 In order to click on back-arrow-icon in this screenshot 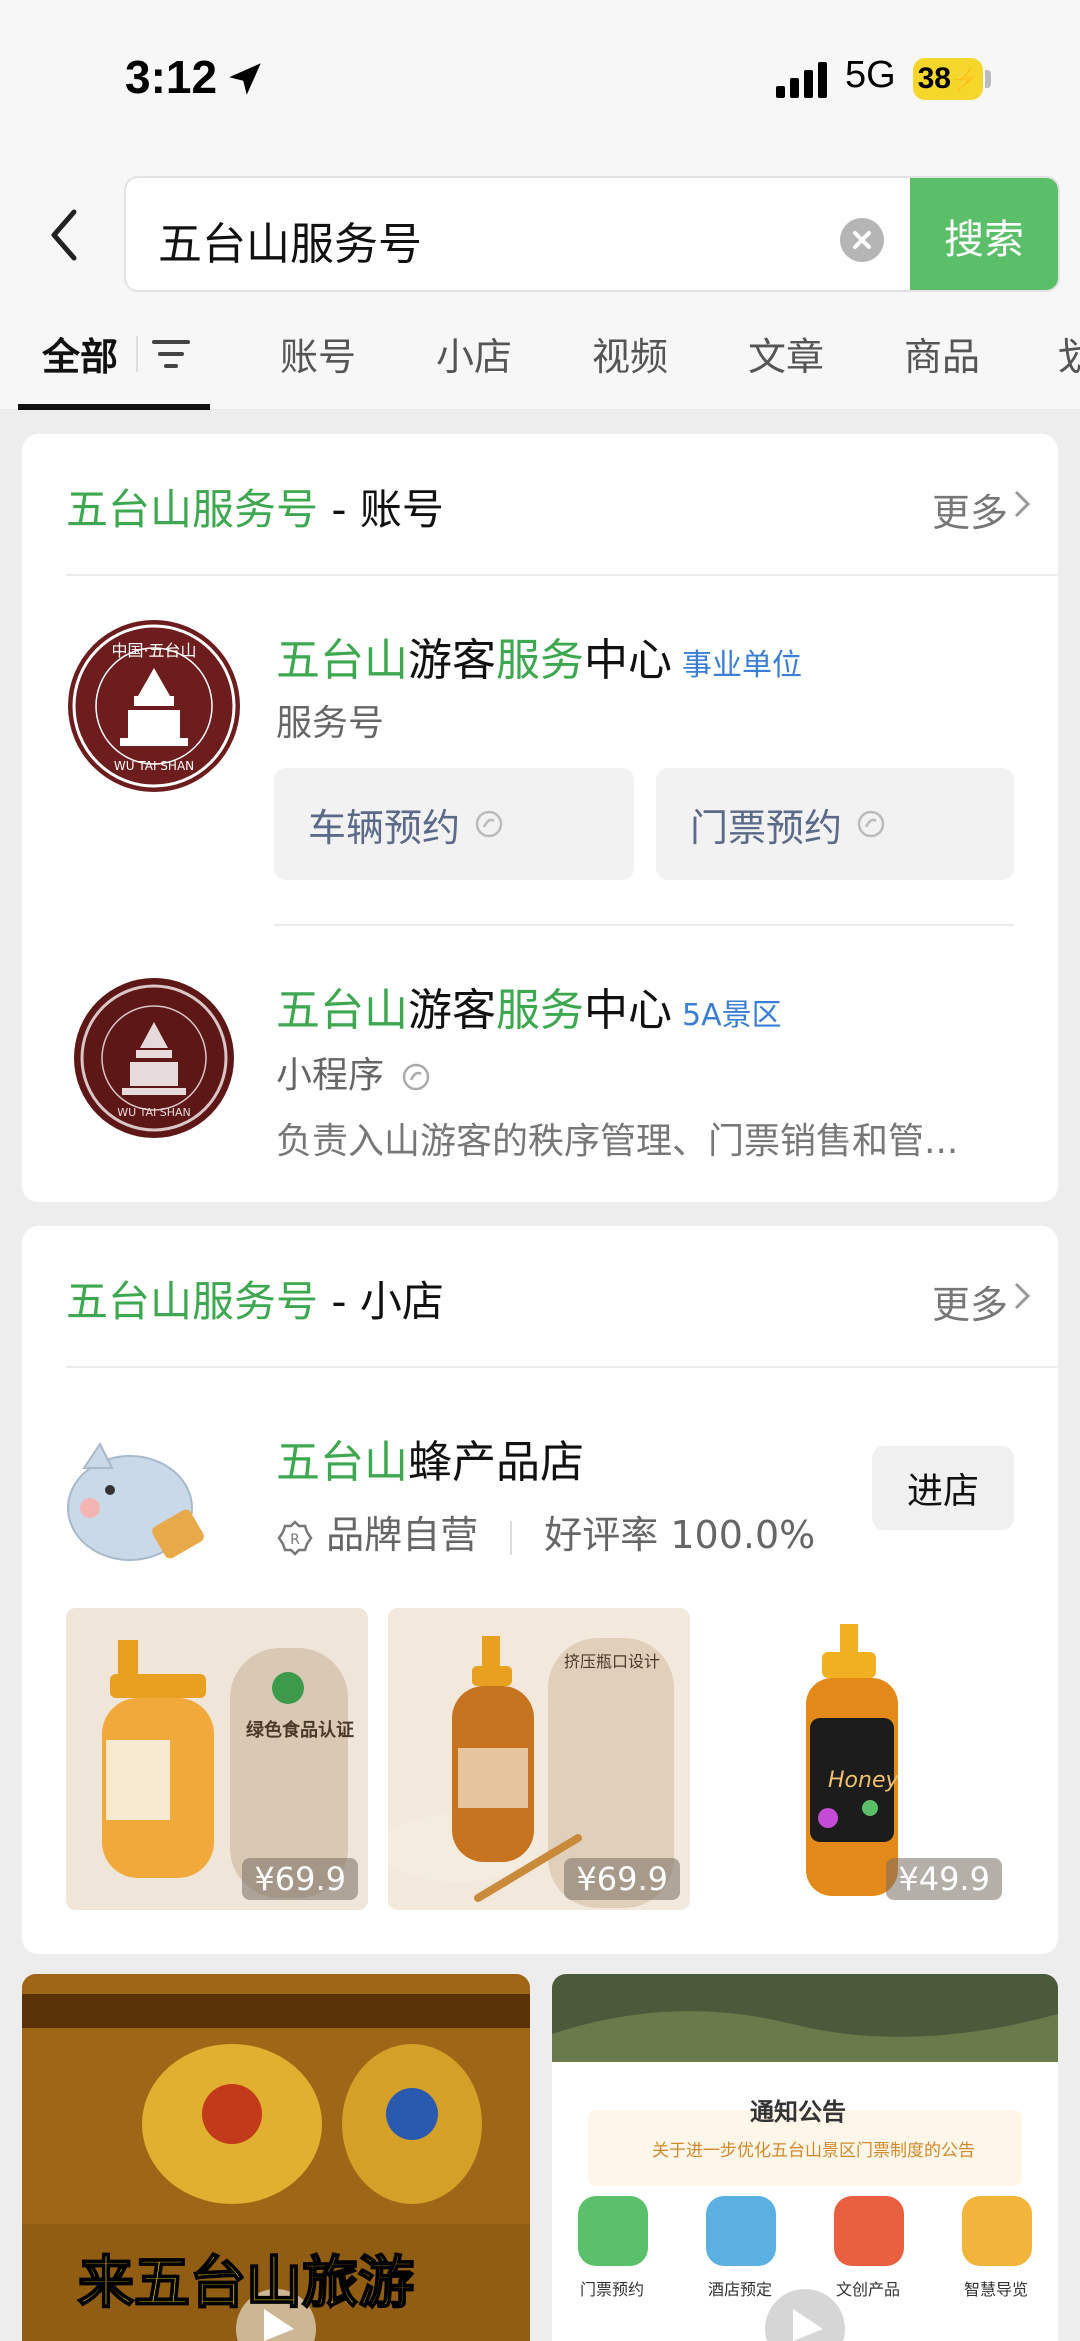, I will do `click(65, 235)`.